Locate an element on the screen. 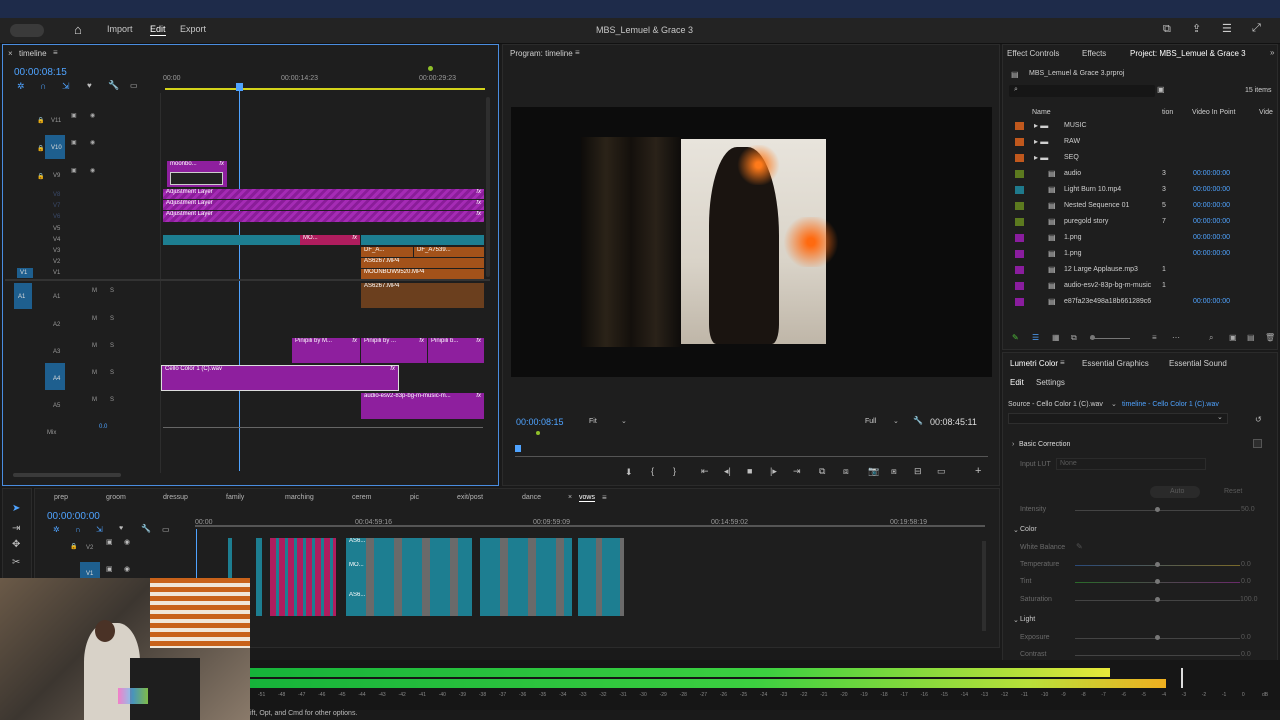 Image resolution: width=1280 pixels, height=720 pixels. sequence-tab: pic is located at coordinates (414, 497).